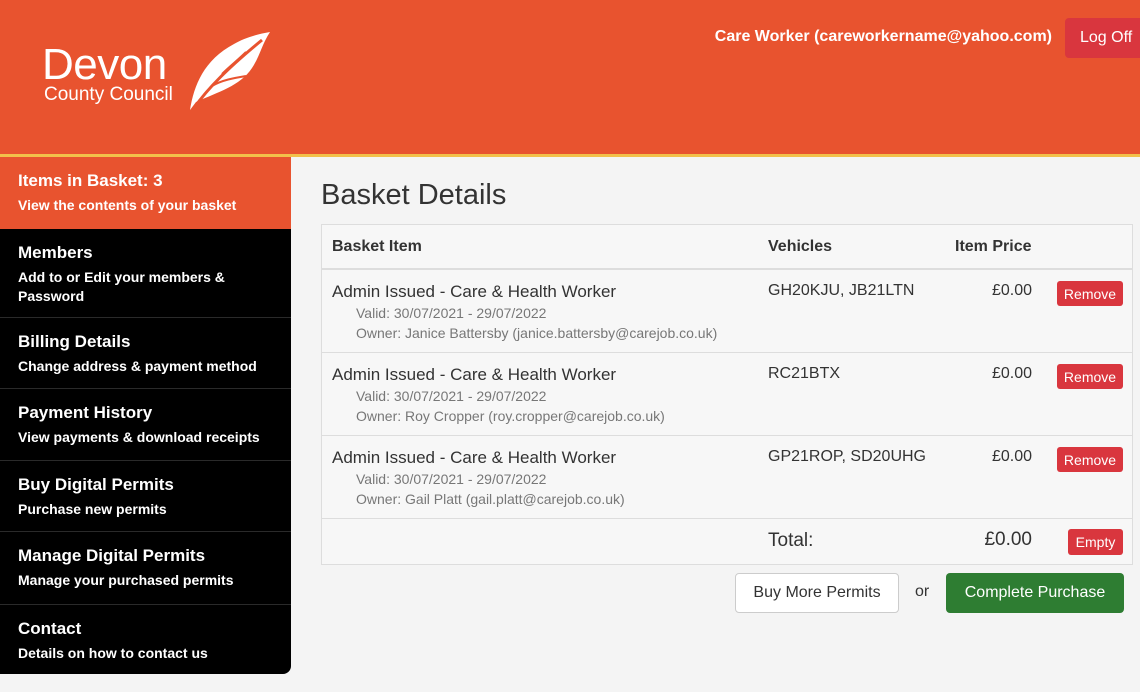 The width and height of the screenshot is (1140, 692). What do you see at coordinates (137, 366) in the screenshot?
I see `sidebar-item-subtitle: Change address & payment method` at bounding box center [137, 366].